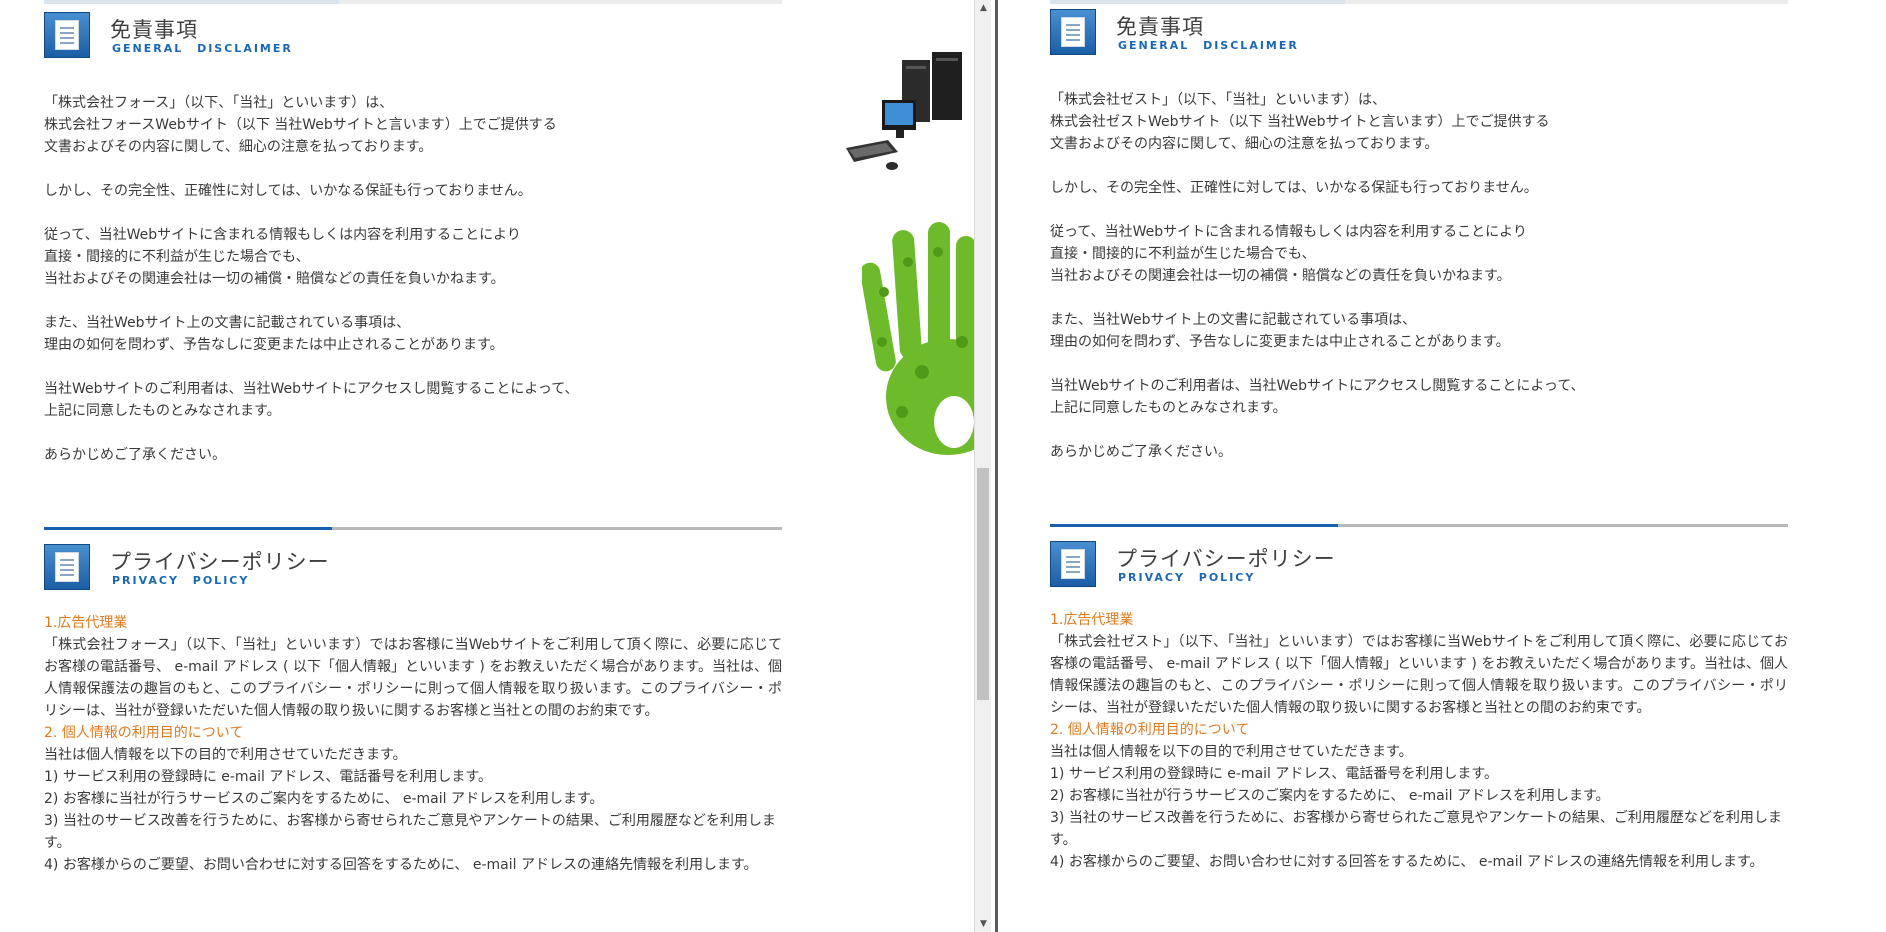 The width and height of the screenshot is (1886, 932). Describe the element at coordinates (983, 924) in the screenshot. I see `scroll-down-arrow-icon: ▼` at that location.